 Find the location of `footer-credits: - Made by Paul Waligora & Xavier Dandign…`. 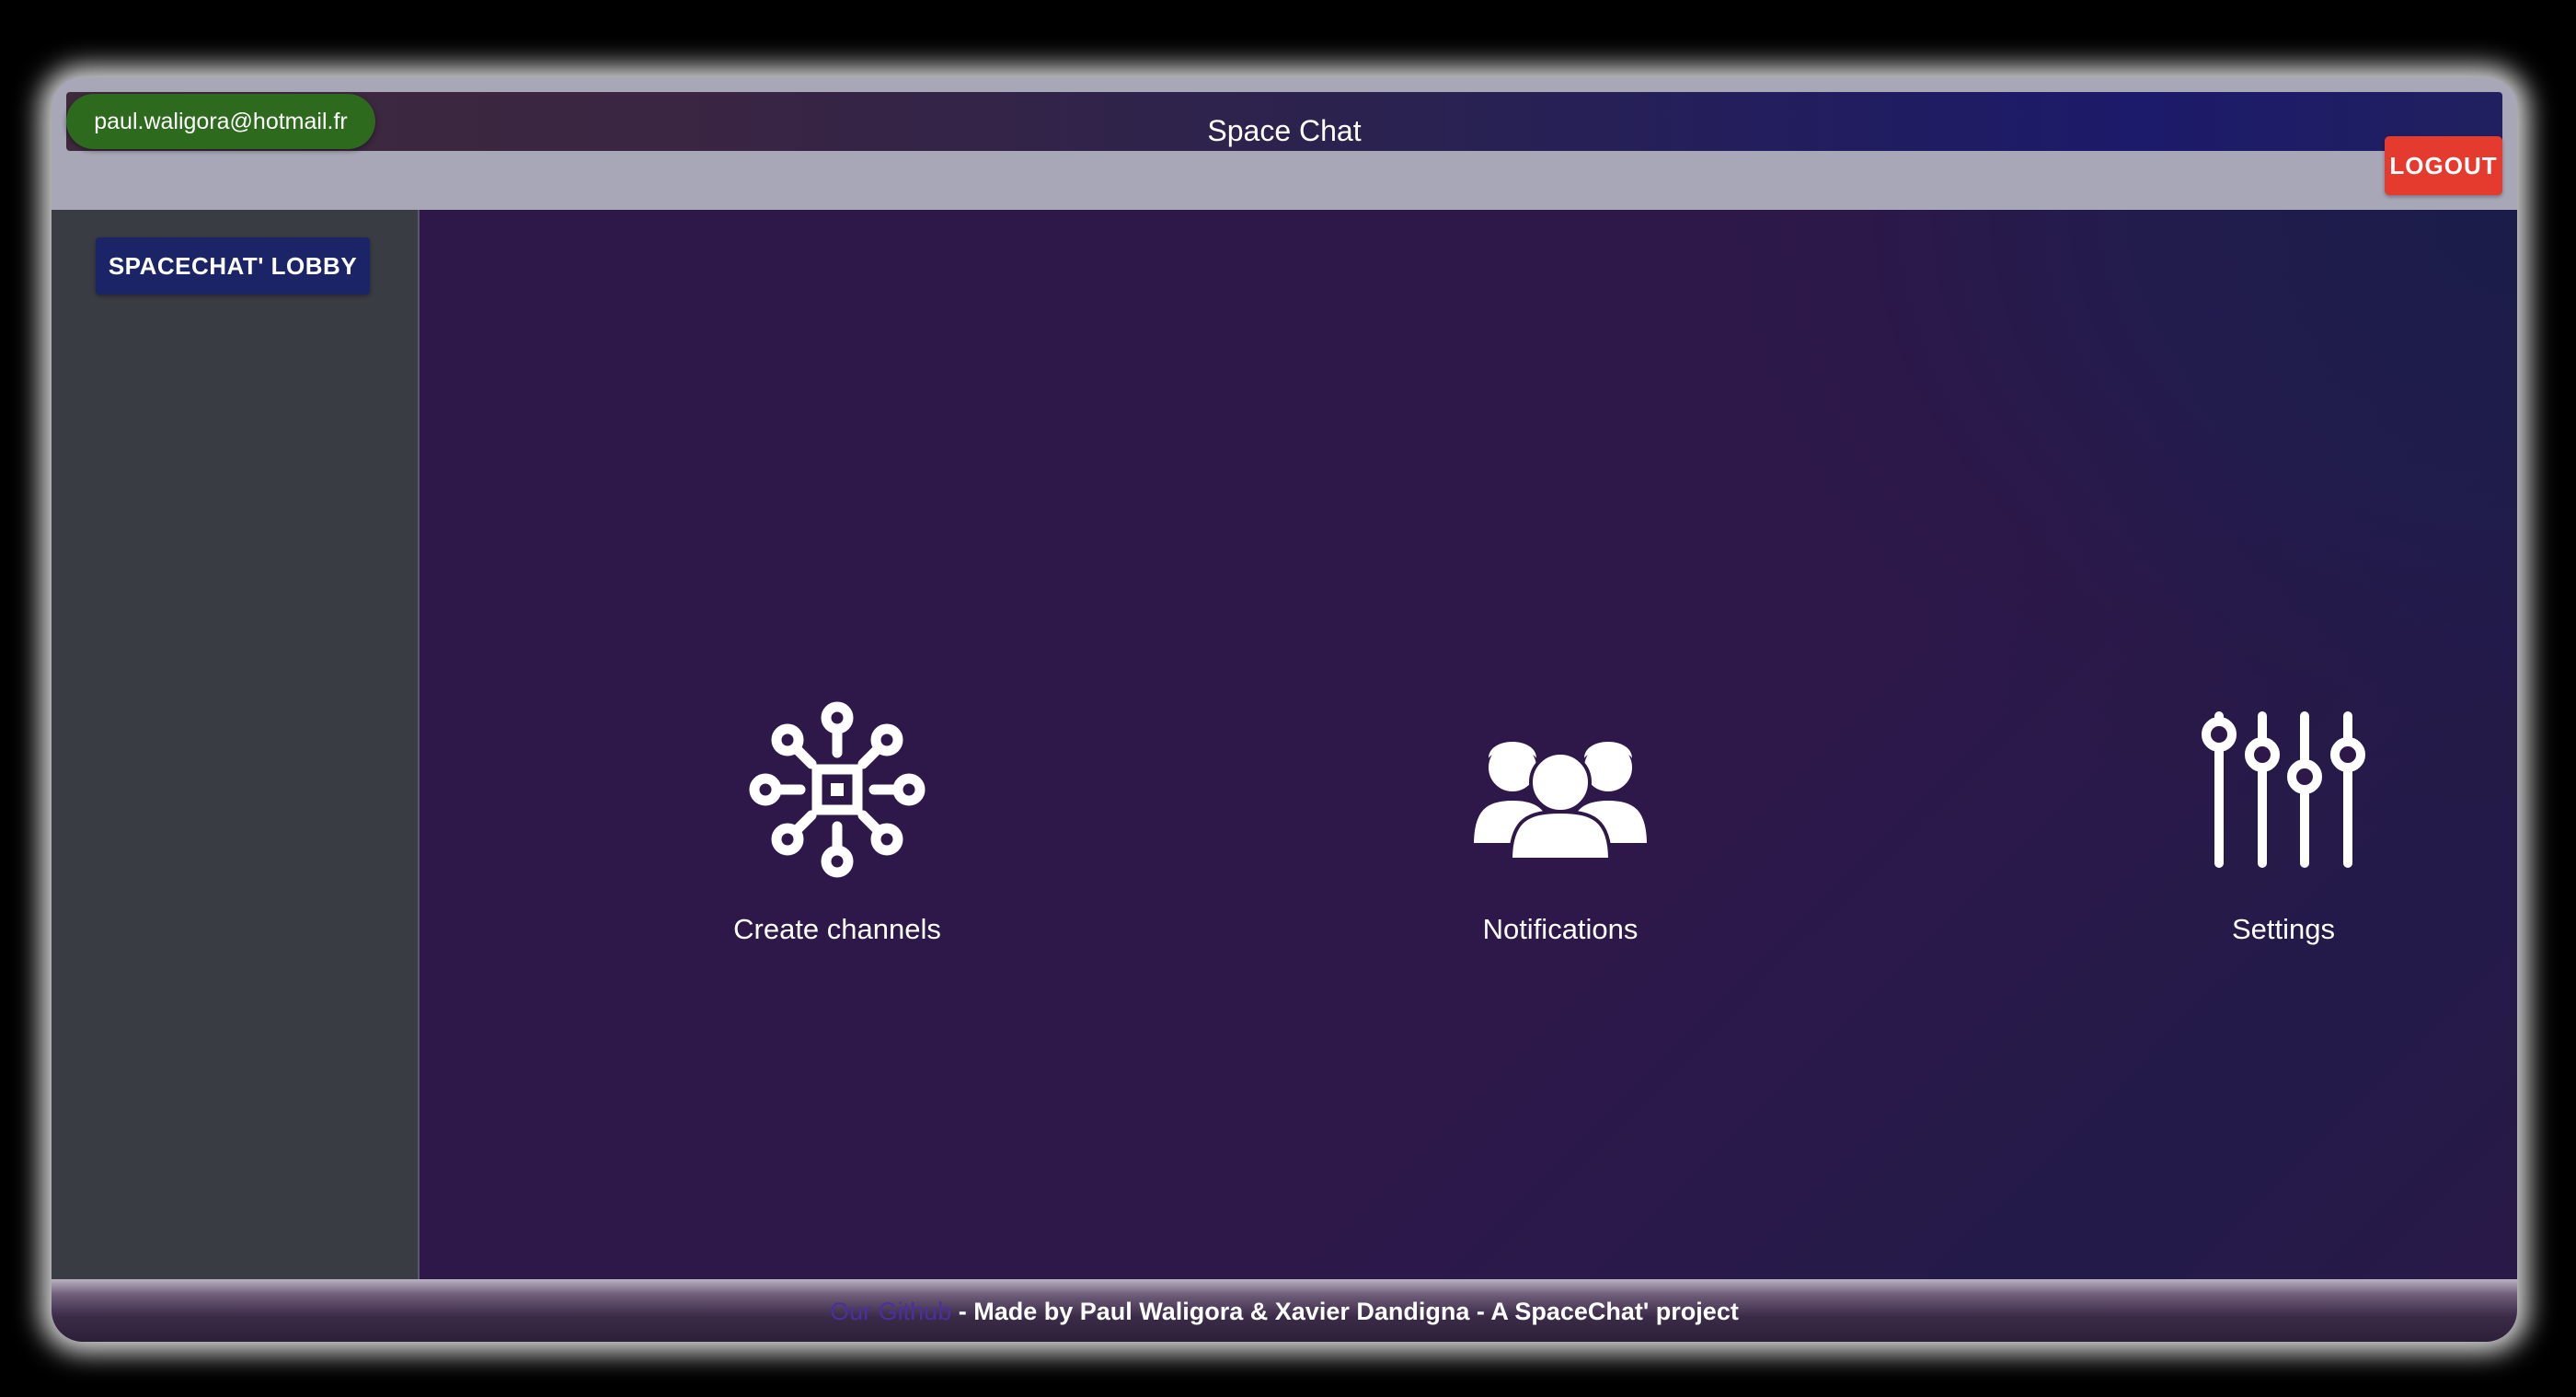

footer-credits: - Made by Paul Waligora & Xavier Dandign… is located at coordinates (1345, 1311).